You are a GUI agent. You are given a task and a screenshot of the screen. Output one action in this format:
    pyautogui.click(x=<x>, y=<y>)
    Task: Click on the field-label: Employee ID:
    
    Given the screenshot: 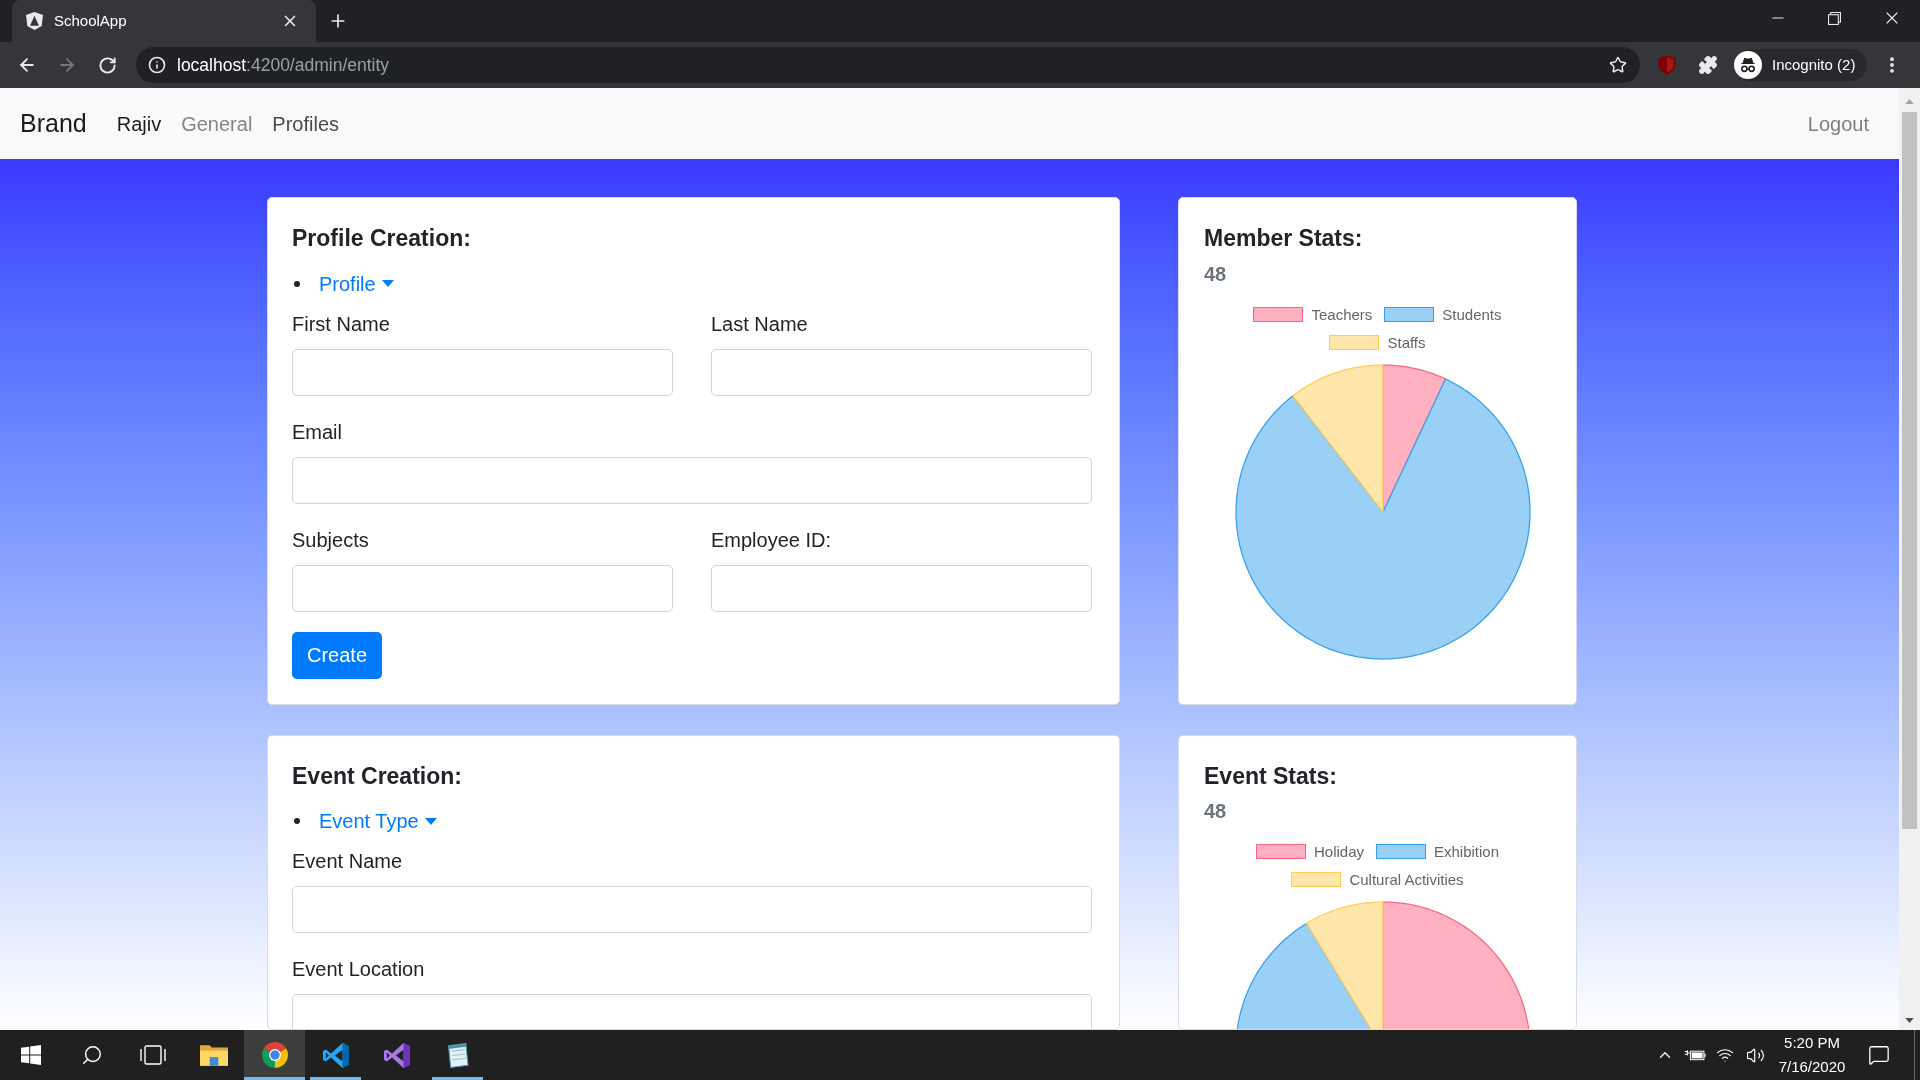 What is the action you would take?
    pyautogui.click(x=771, y=540)
    